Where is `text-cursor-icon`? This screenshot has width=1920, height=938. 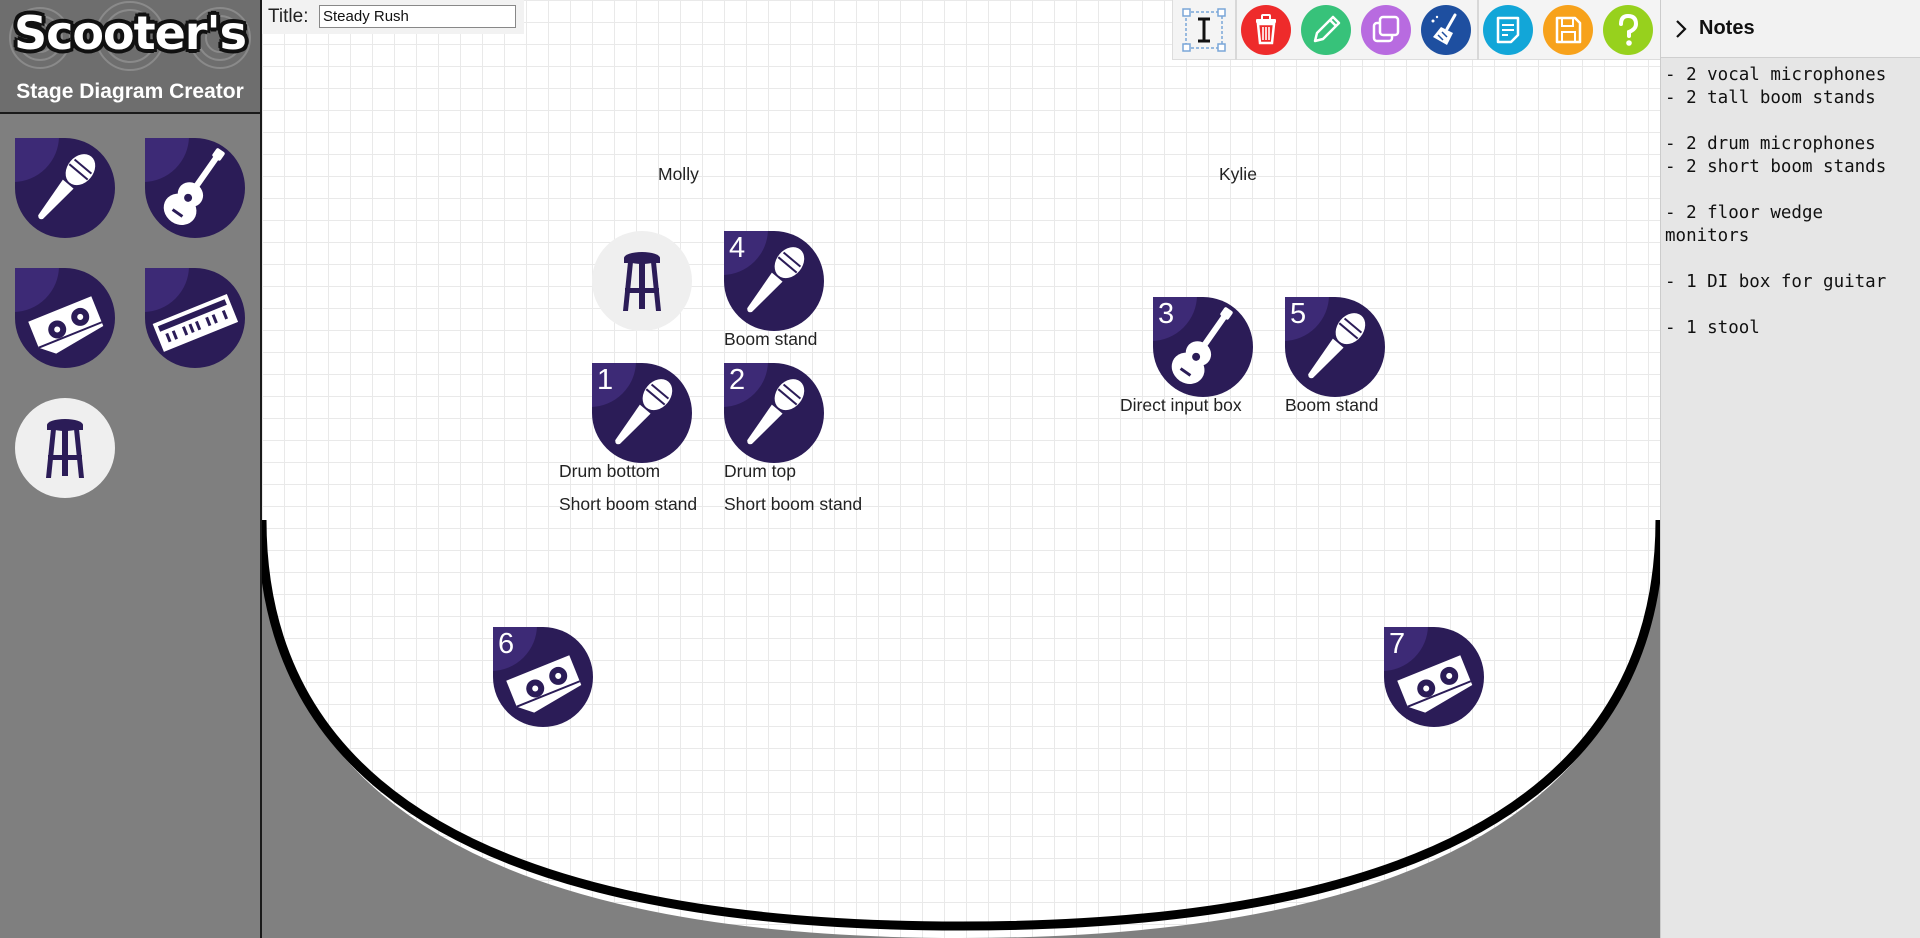
text-cursor-icon is located at coordinates (1204, 30).